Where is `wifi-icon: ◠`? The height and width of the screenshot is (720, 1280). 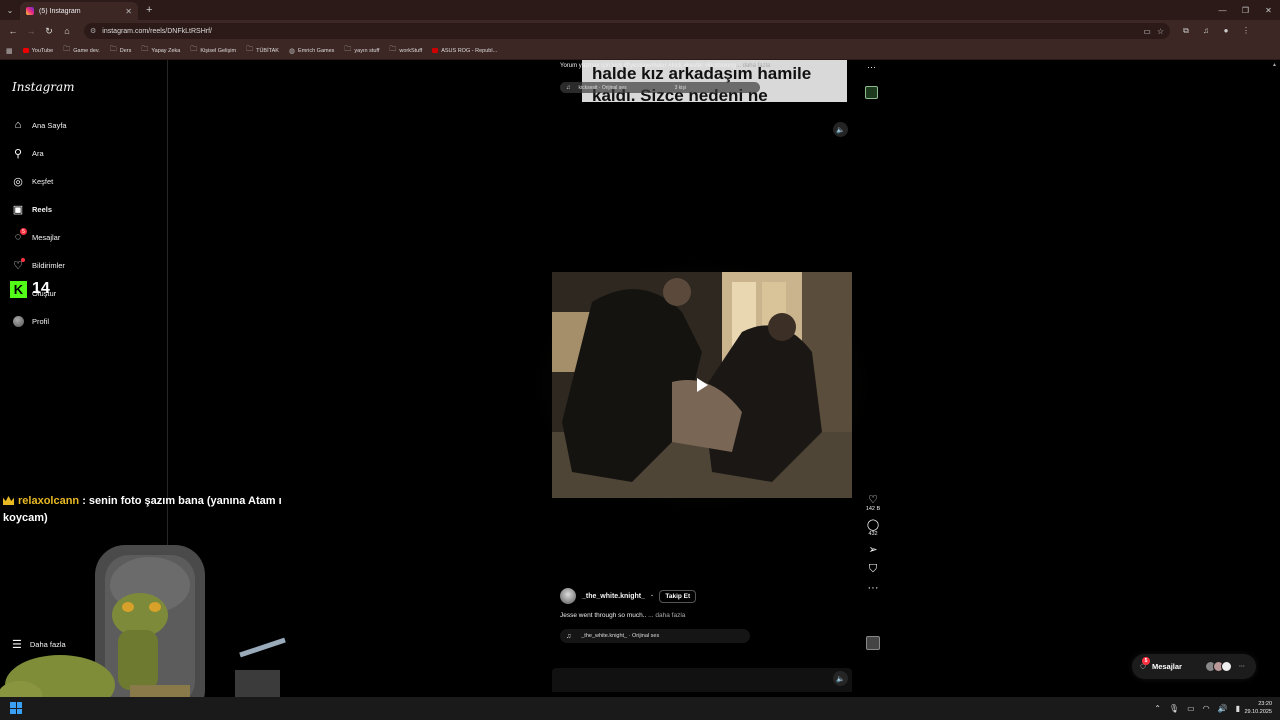
wifi-icon: ◠ is located at coordinates (1206, 708).